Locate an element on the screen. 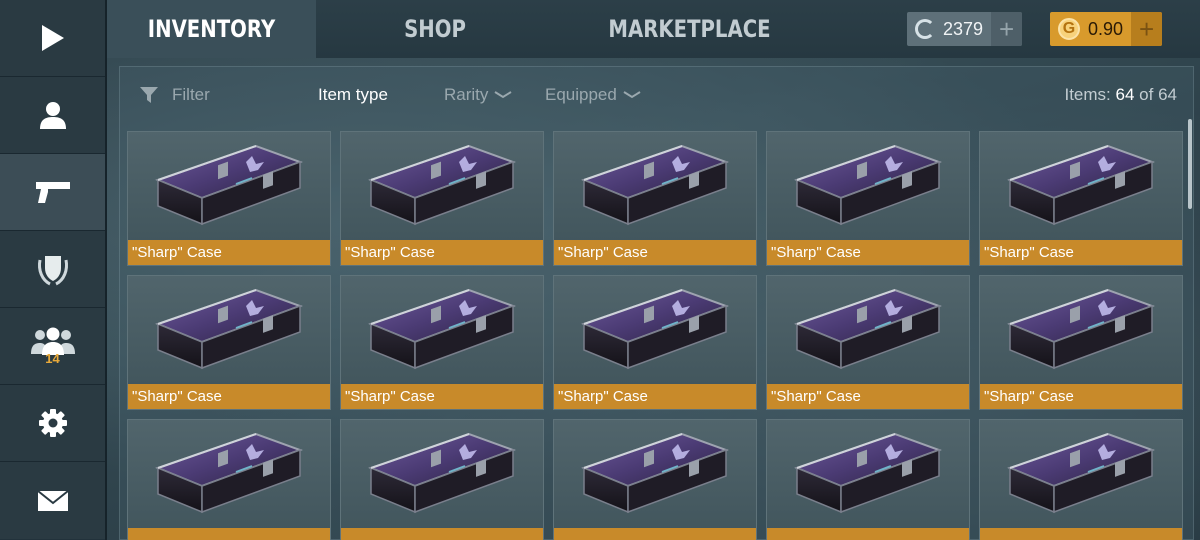 This screenshot has width=1200, height=540. person-icon is located at coordinates (52, 115).